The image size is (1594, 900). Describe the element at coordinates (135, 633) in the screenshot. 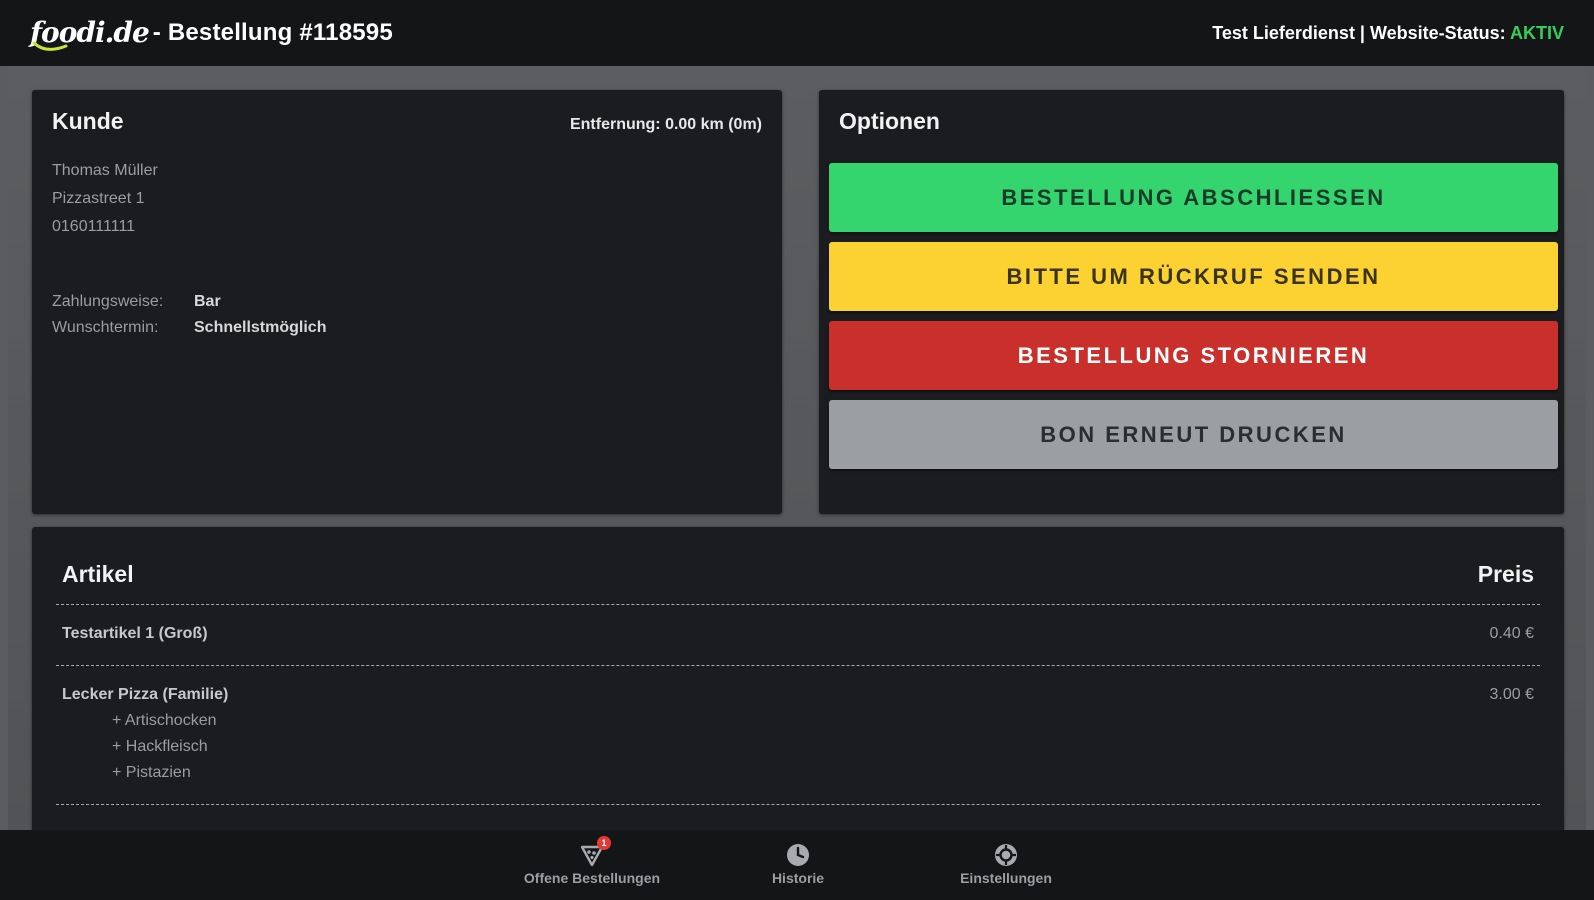

I see `item-name: Testartikel 1 (Groß)` at that location.